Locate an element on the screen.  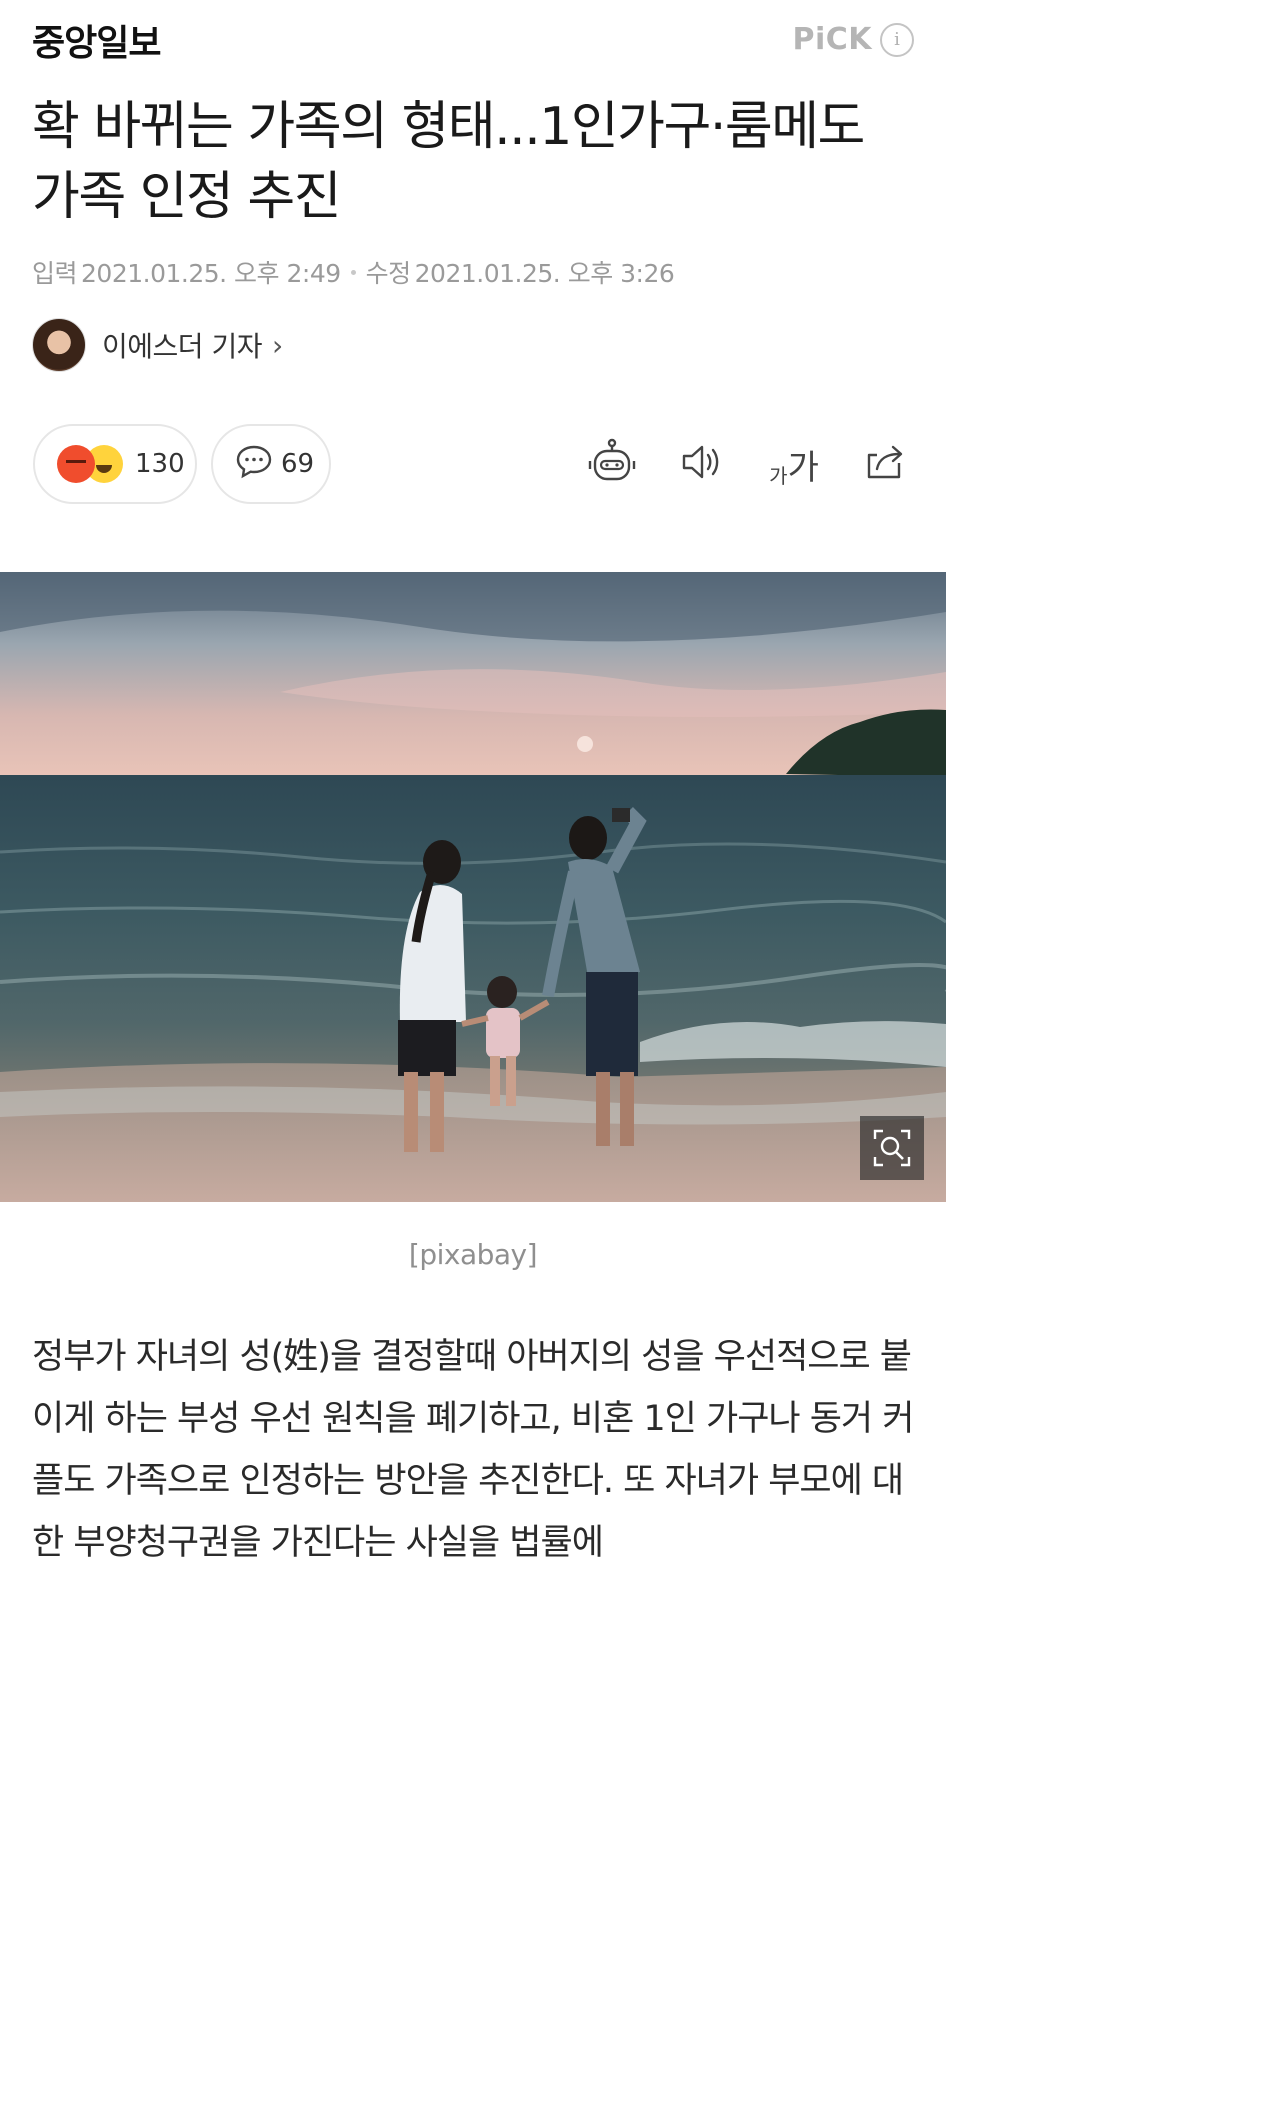
modified-label: 수정 is located at coordinates (388, 273).